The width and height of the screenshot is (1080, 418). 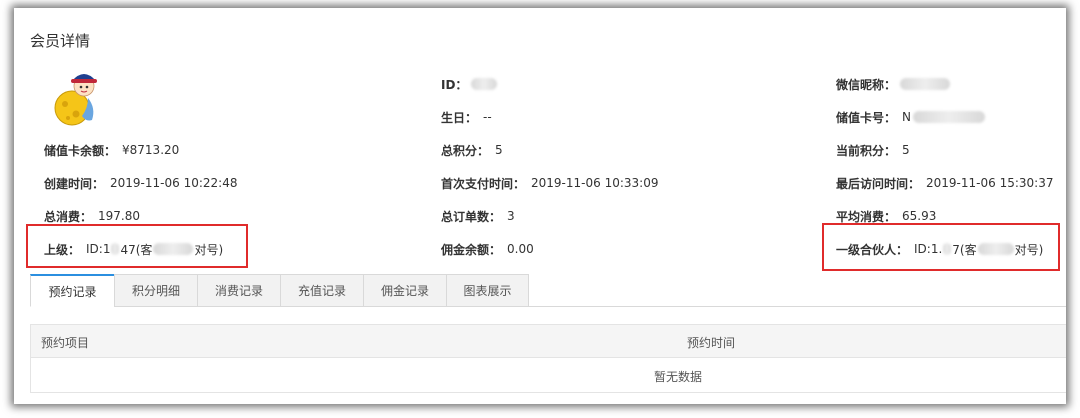 What do you see at coordinates (471, 216) in the screenshot?
I see `total-orders-label: 总订单数：` at bounding box center [471, 216].